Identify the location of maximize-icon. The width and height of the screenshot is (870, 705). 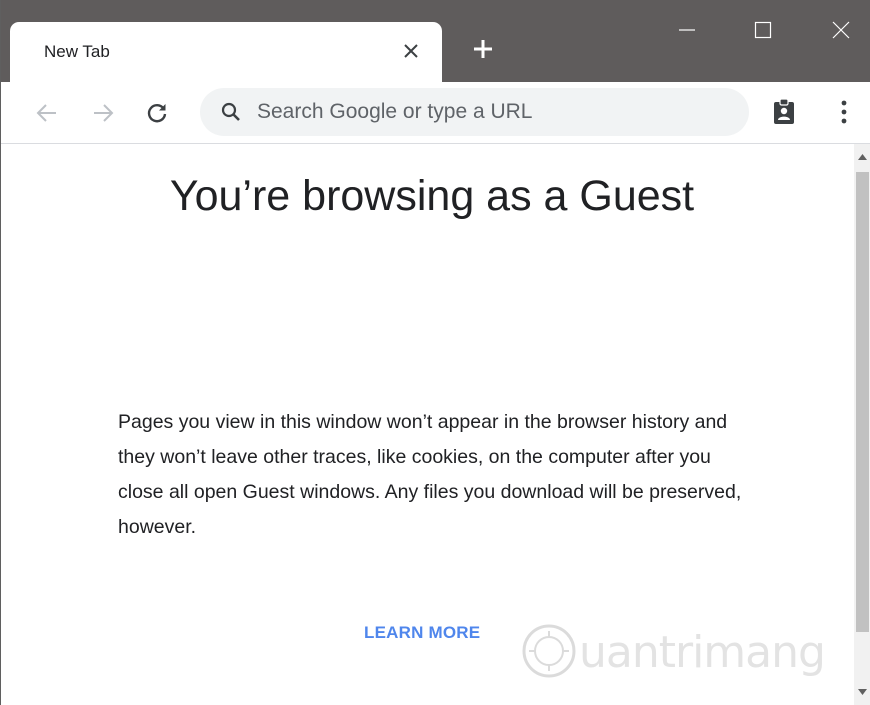
(763, 30).